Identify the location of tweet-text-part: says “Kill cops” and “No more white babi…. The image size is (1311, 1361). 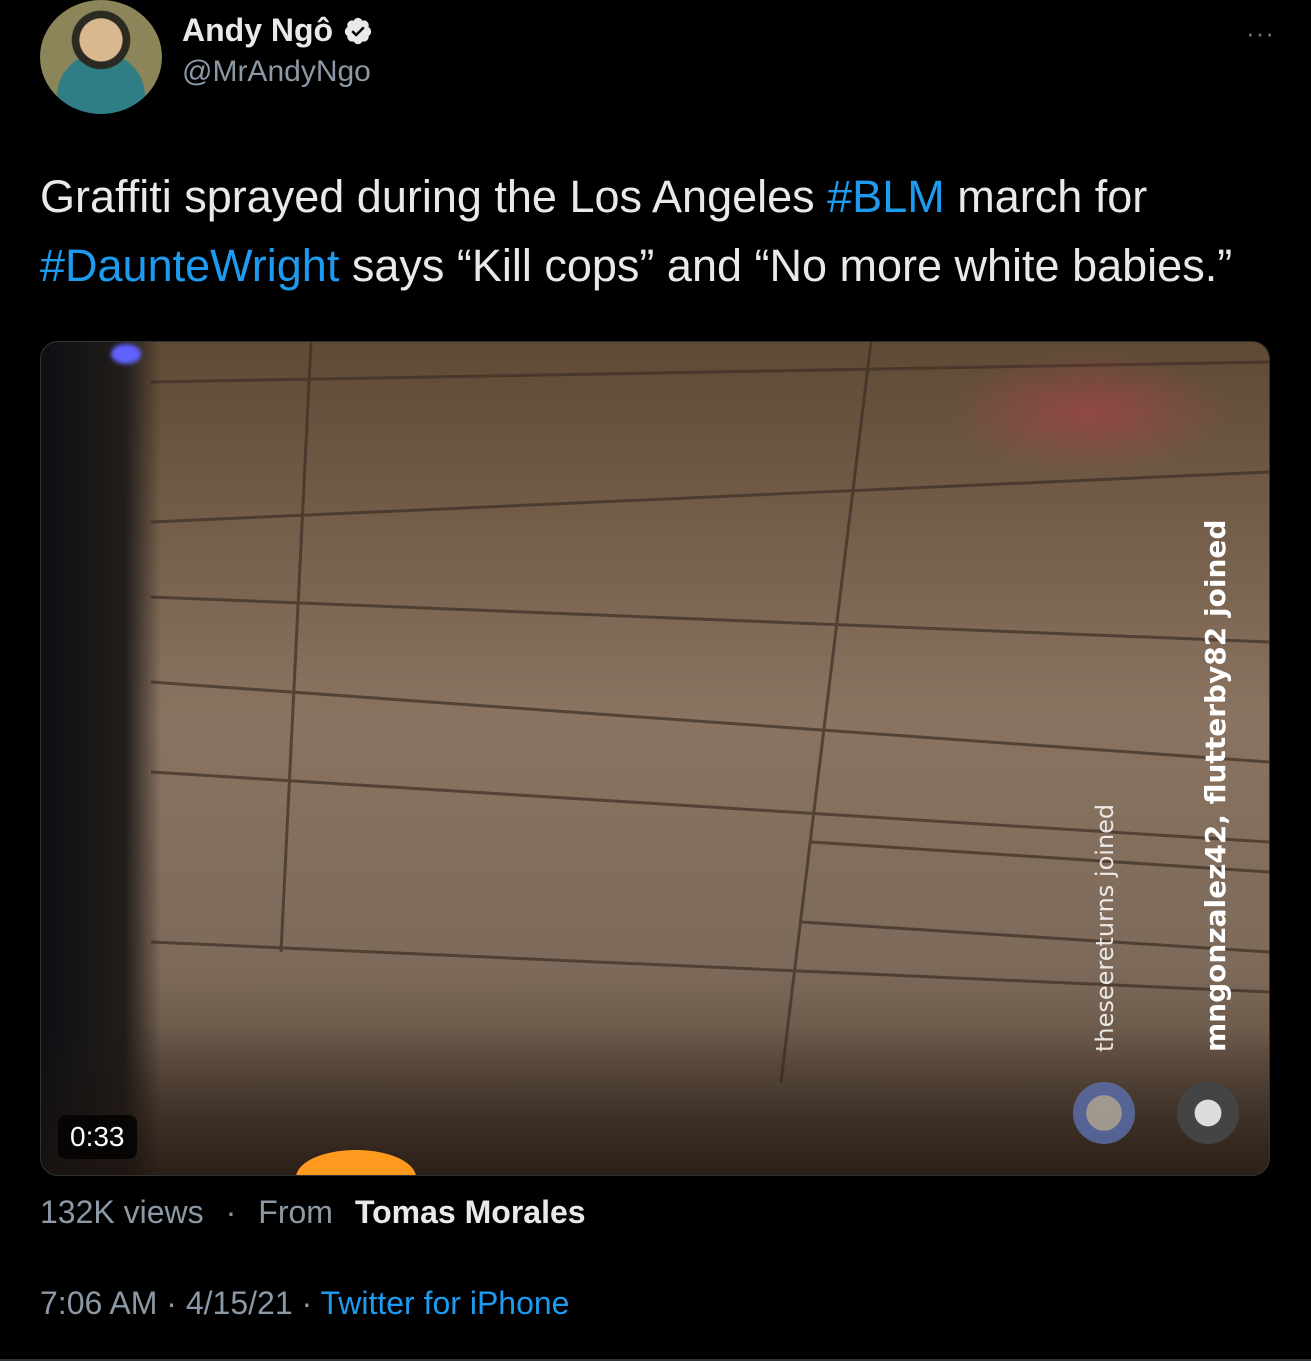
(786, 265).